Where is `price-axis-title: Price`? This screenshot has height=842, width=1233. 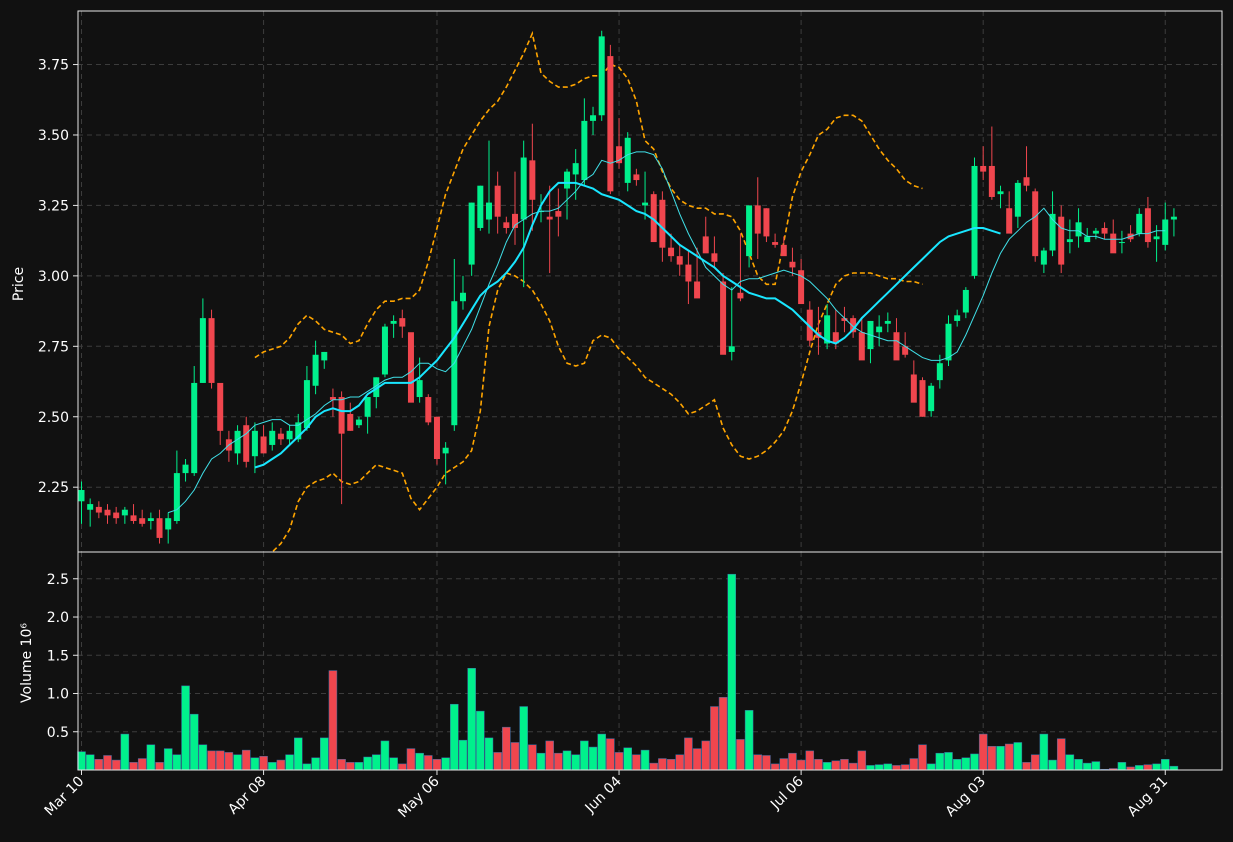 price-axis-title: Price is located at coordinates (19, 284).